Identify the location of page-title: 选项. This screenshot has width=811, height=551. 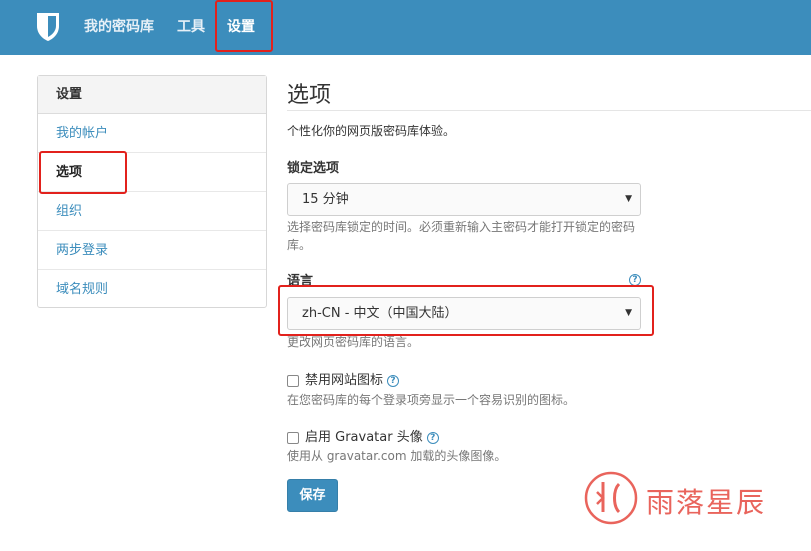
(309, 95).